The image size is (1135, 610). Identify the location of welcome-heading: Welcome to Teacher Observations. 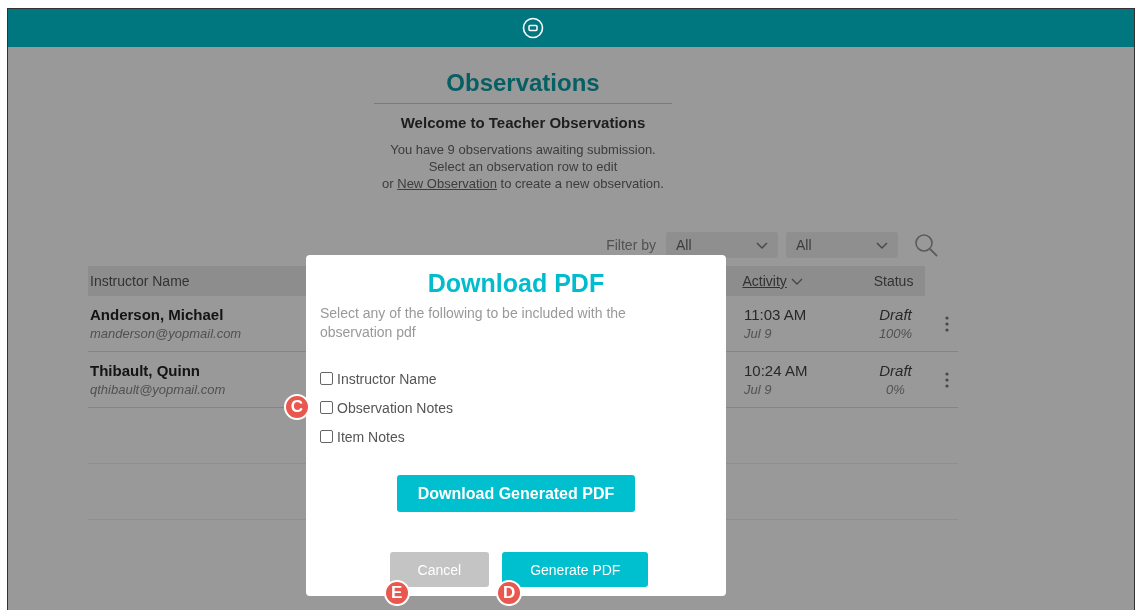
(523, 122).